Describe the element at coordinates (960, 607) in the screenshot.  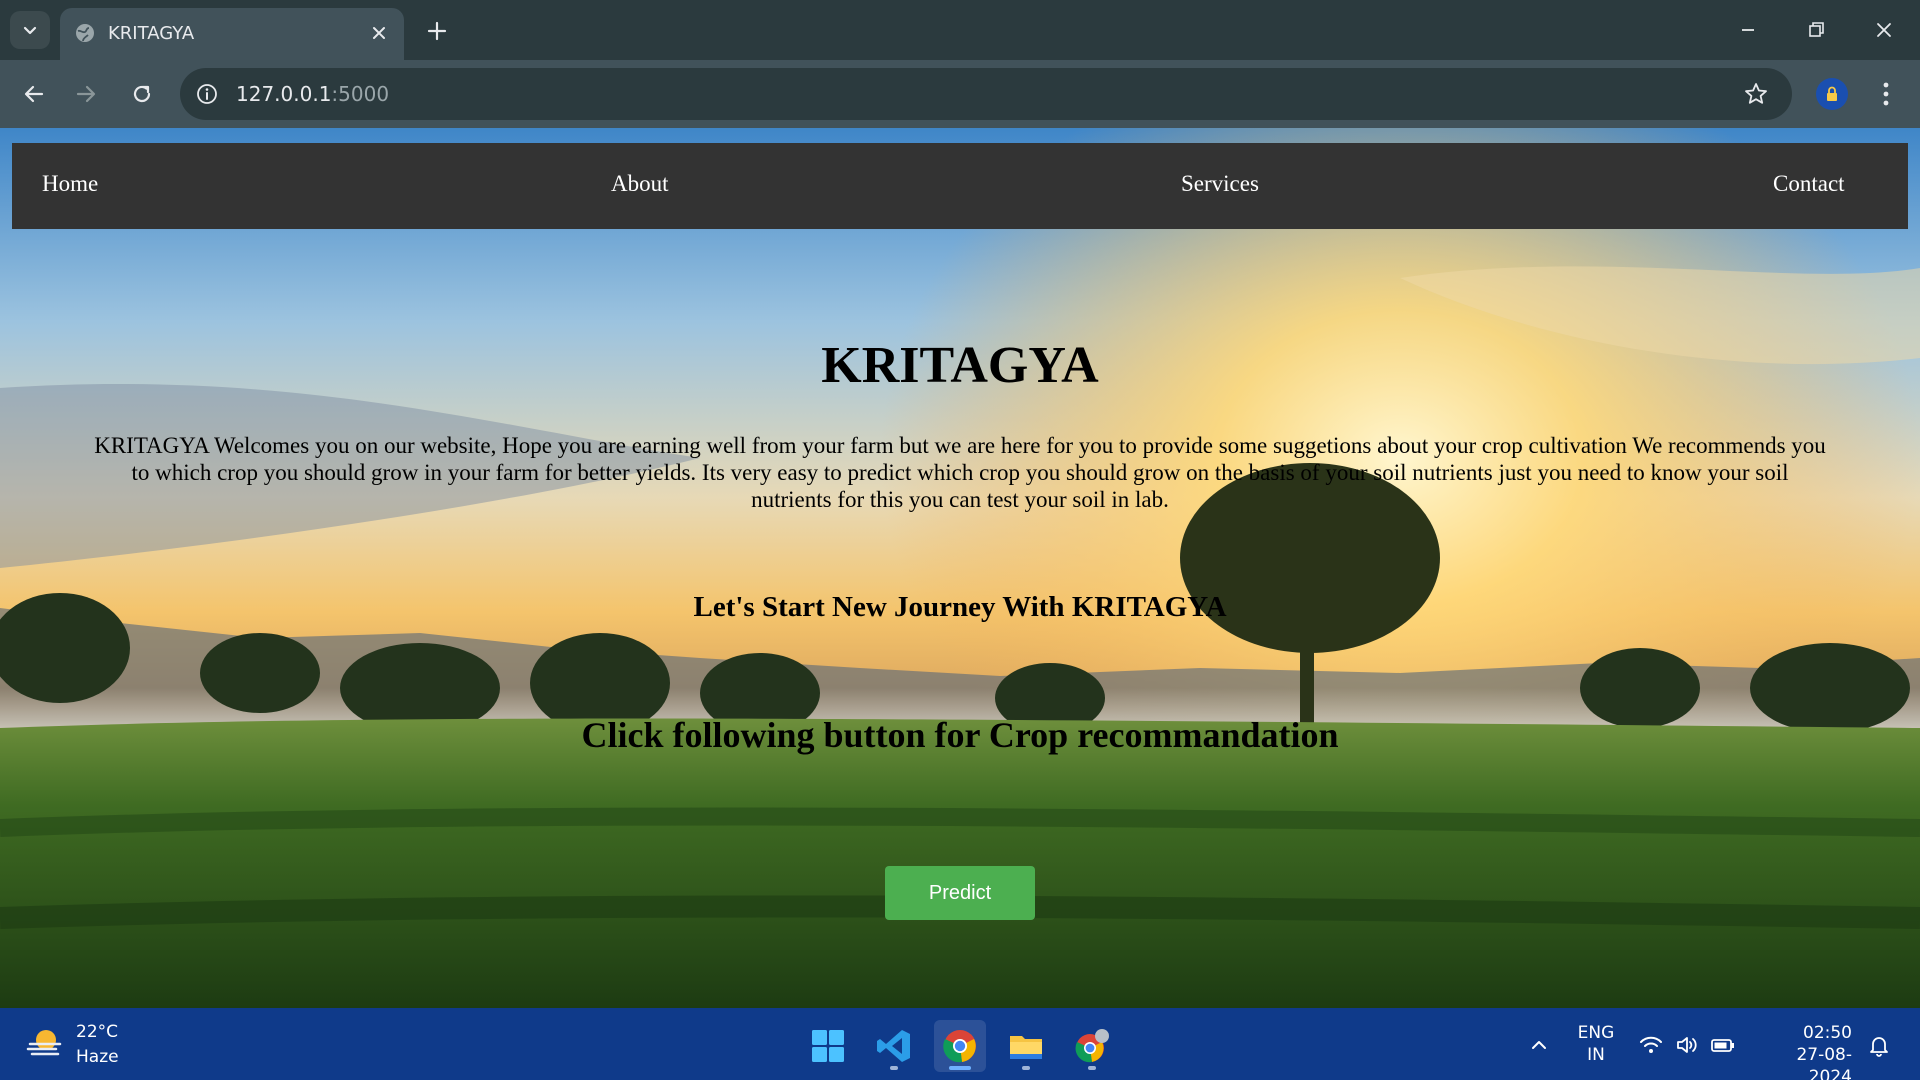
I see `journey-heading: Let's Start New Journey With KRITAGYA` at that location.